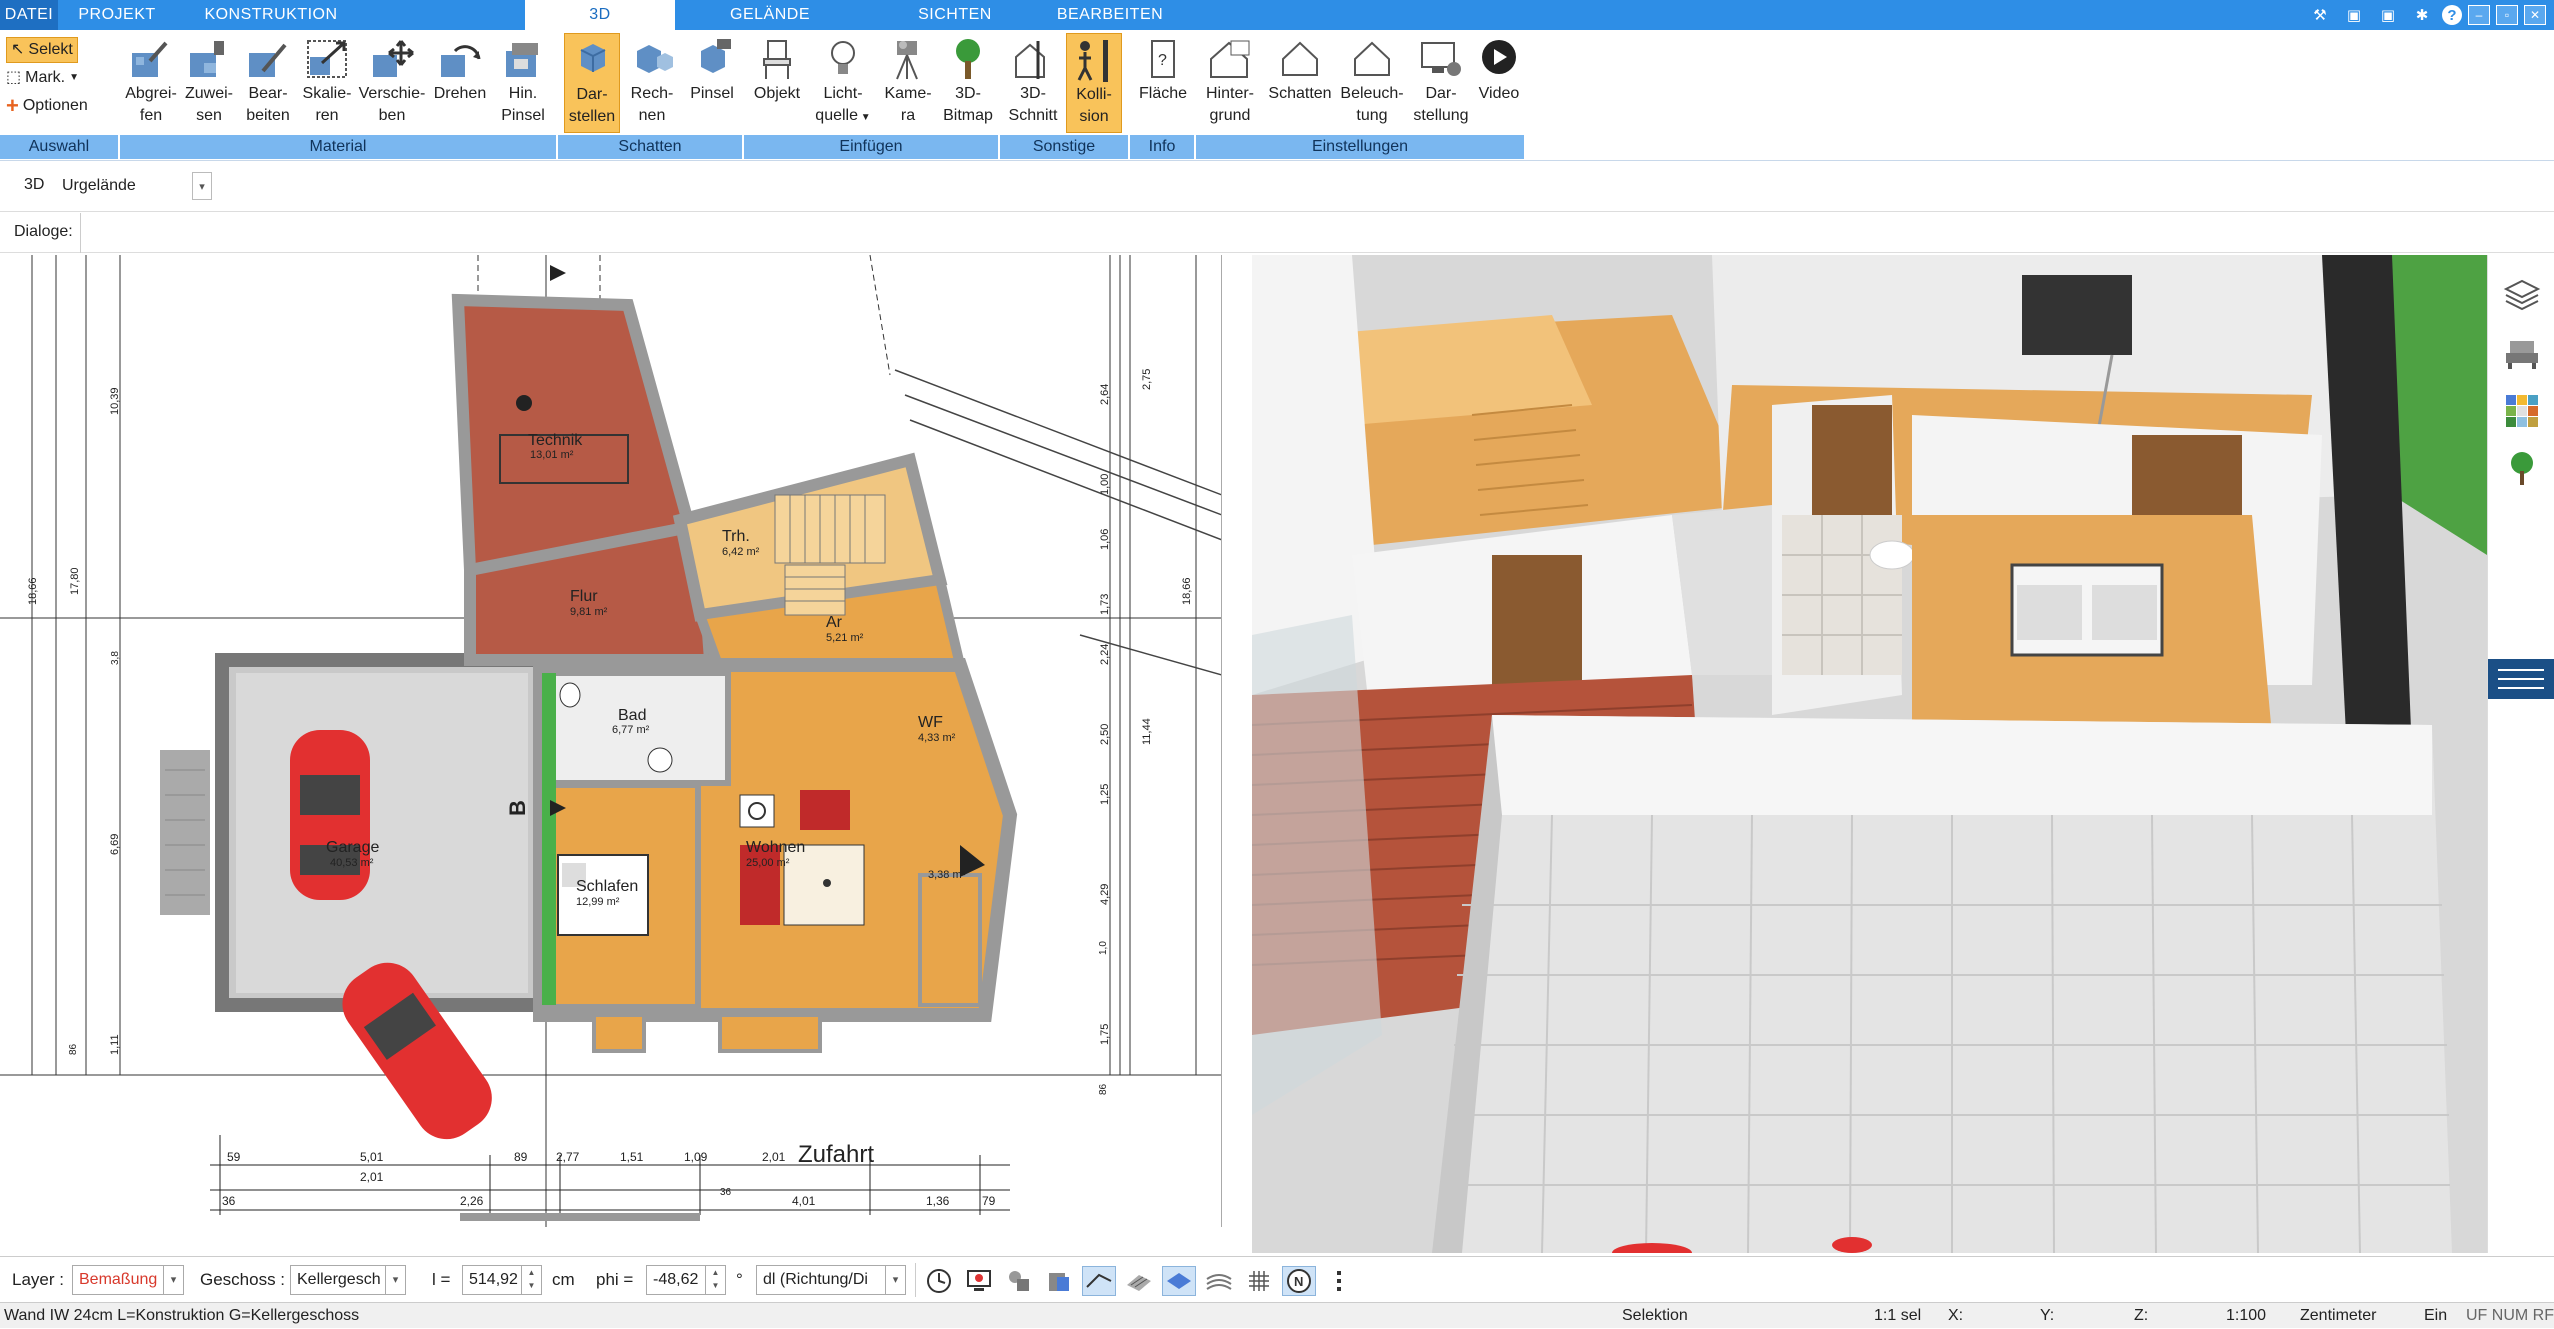  I want to click on tools-icon: ⚒, so click(2320, 15).